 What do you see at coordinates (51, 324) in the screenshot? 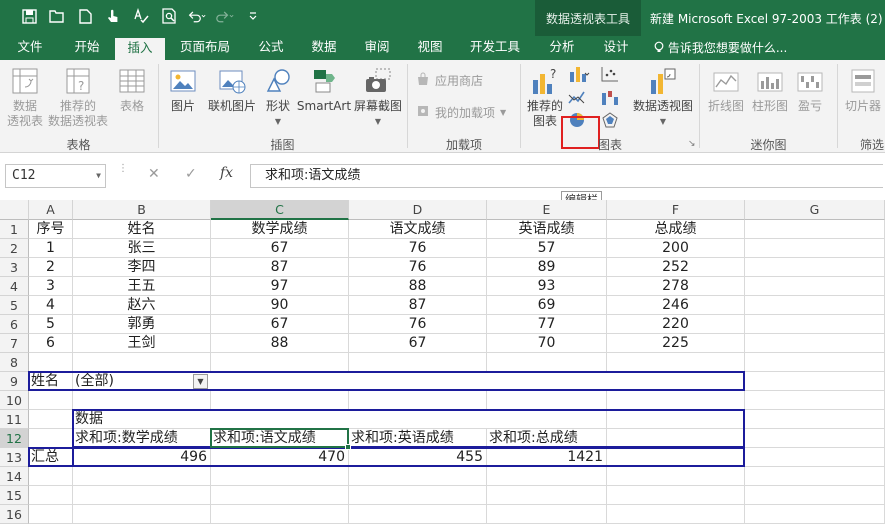
I see `table-cell: 5` at bounding box center [51, 324].